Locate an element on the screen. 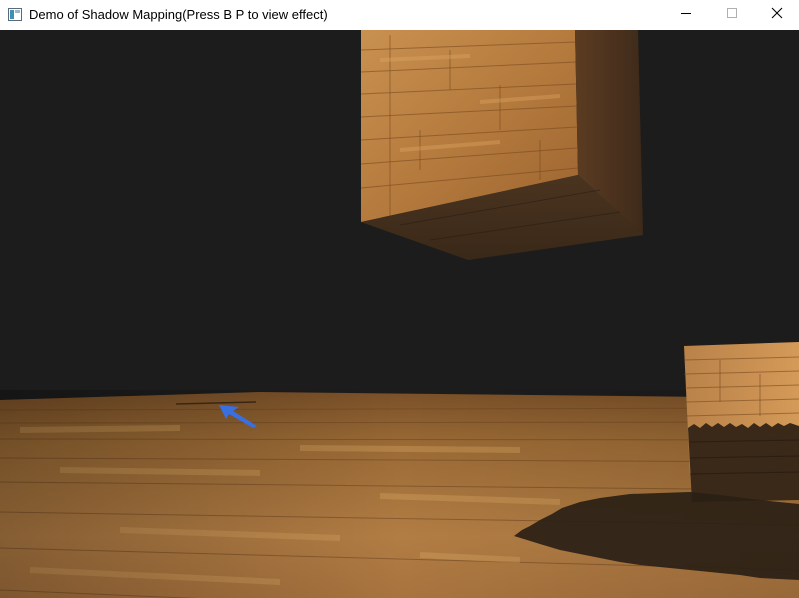 Image resolution: width=799 pixels, height=598 pixels. minimize-button is located at coordinates (686, 15).